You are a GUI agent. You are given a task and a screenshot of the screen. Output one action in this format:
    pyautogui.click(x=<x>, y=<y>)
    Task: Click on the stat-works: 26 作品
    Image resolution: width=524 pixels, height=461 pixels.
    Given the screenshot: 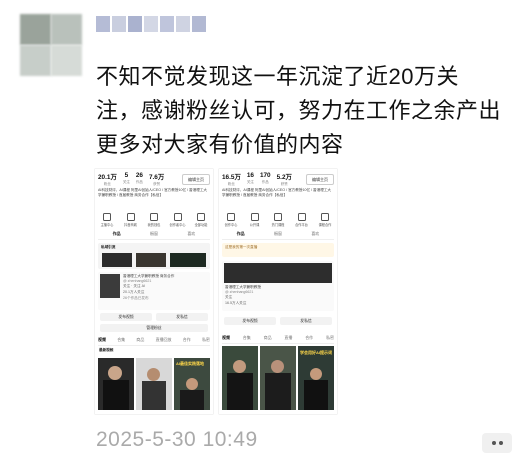 What is the action you would take?
    pyautogui.click(x=139, y=178)
    